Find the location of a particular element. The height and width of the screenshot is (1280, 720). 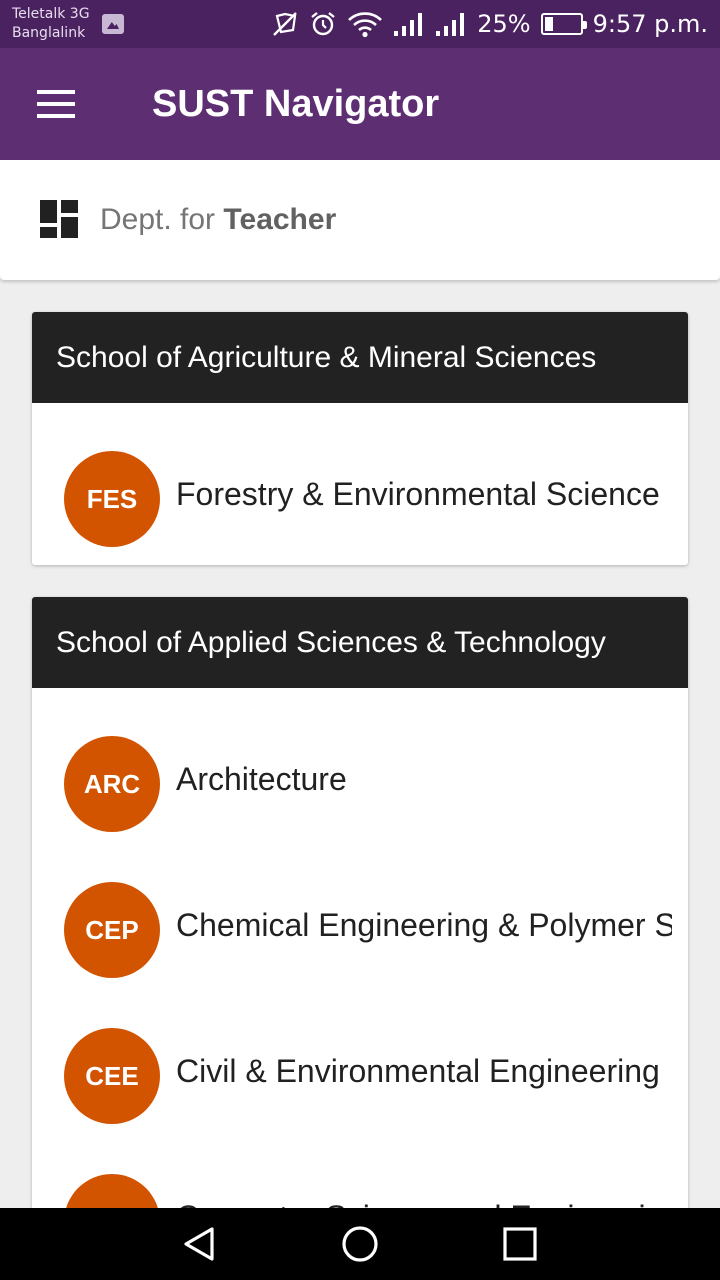

battery-percent: 25% is located at coordinates (504, 24).